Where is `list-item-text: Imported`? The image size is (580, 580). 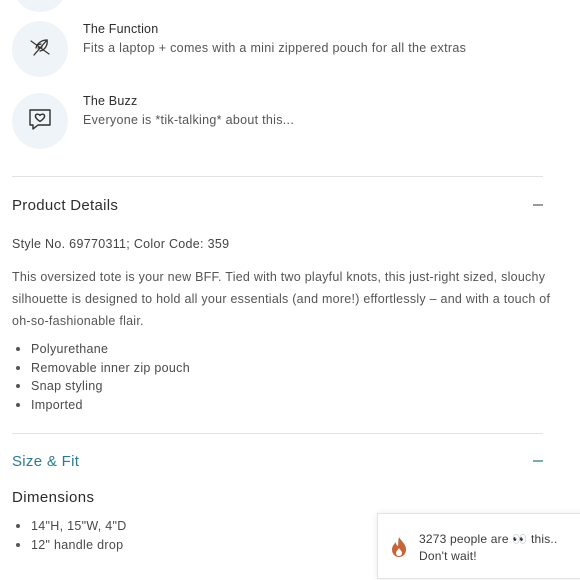 list-item-text: Imported is located at coordinates (57, 404).